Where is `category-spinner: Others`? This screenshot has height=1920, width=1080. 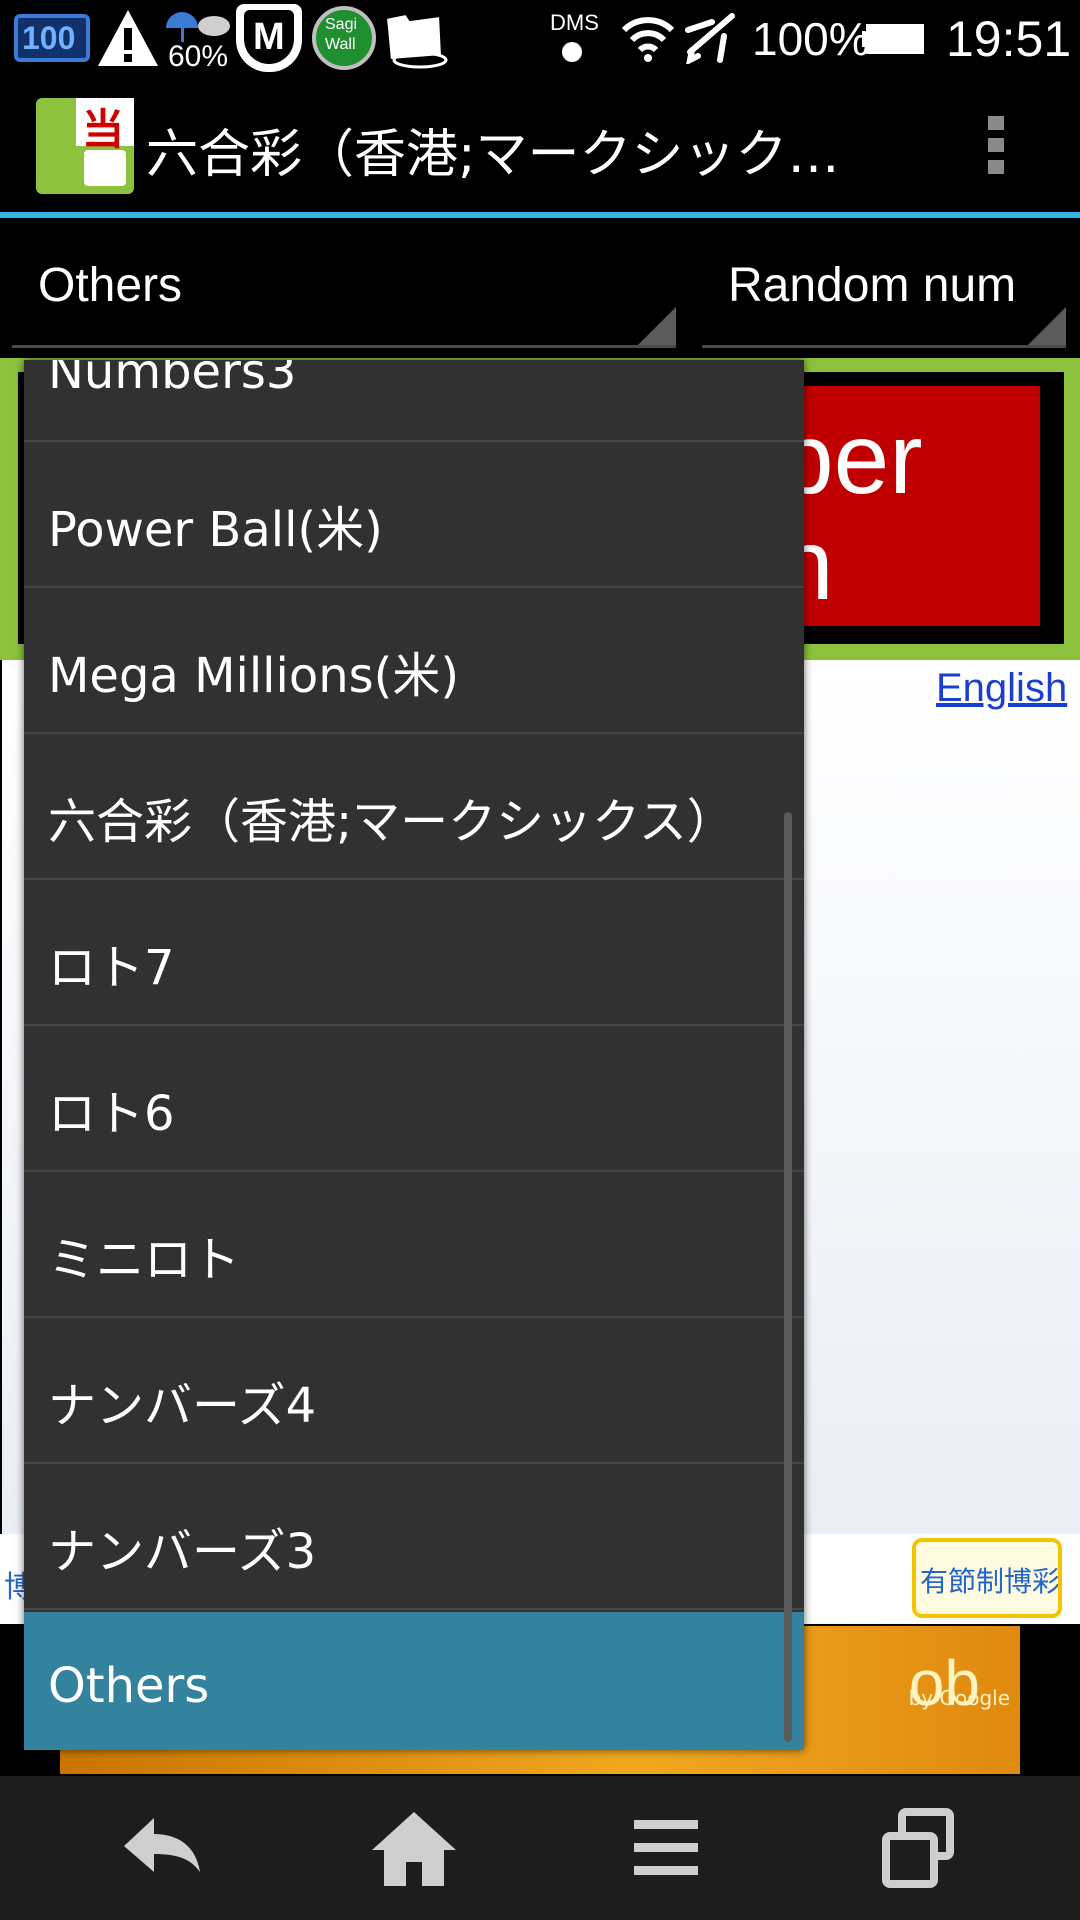 category-spinner: Others is located at coordinates (344, 283).